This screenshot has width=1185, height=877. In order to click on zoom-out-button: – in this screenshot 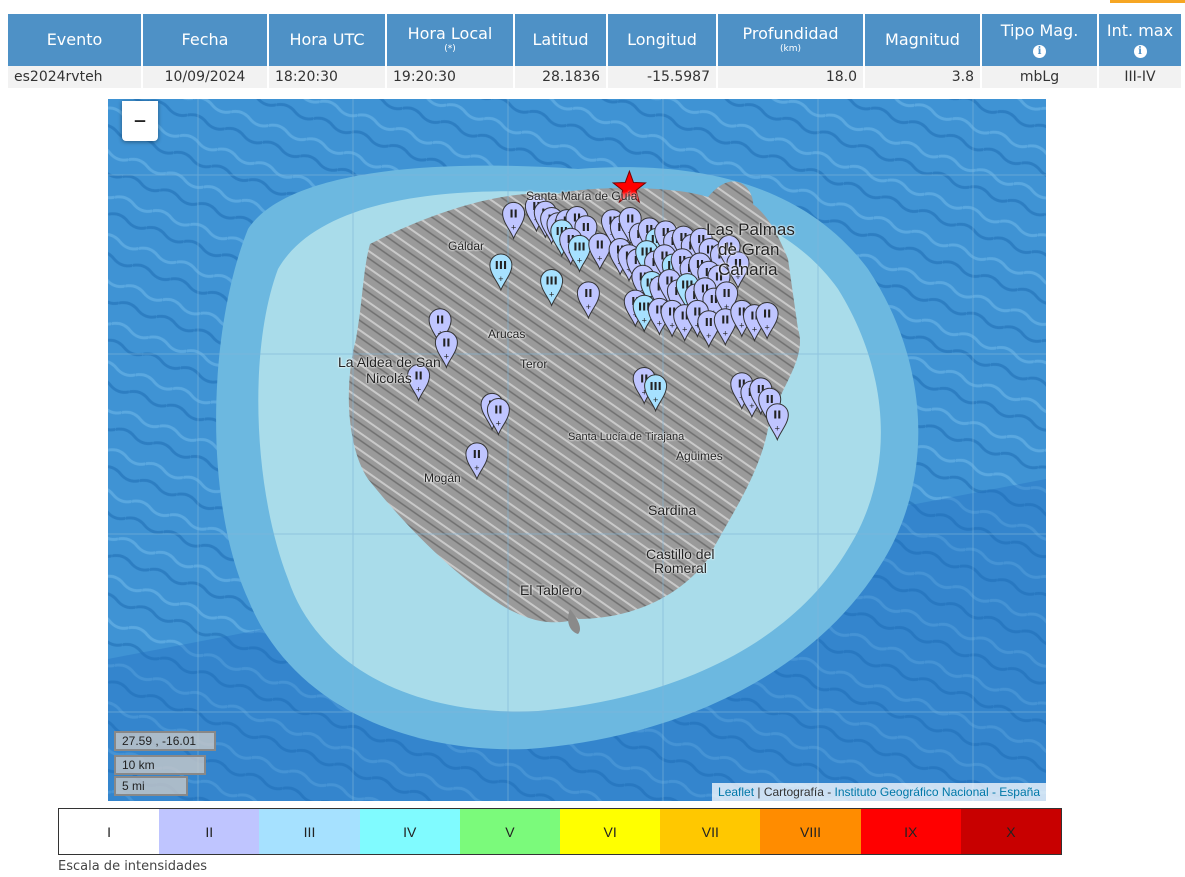, I will do `click(140, 121)`.